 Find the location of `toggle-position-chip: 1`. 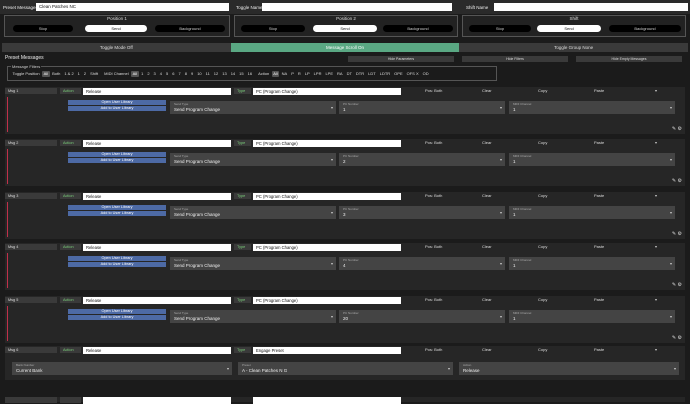

toggle-position-chip: 1 is located at coordinates (78, 74).